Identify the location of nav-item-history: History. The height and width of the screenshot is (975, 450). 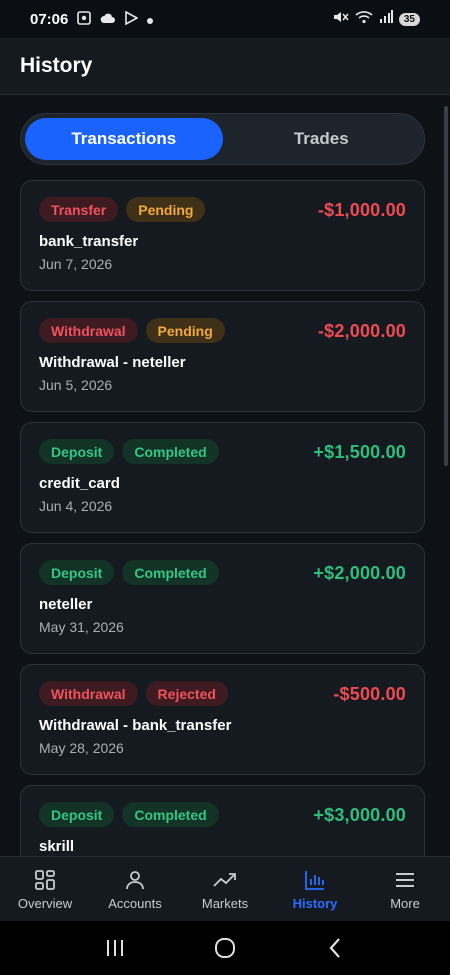
(315, 889).